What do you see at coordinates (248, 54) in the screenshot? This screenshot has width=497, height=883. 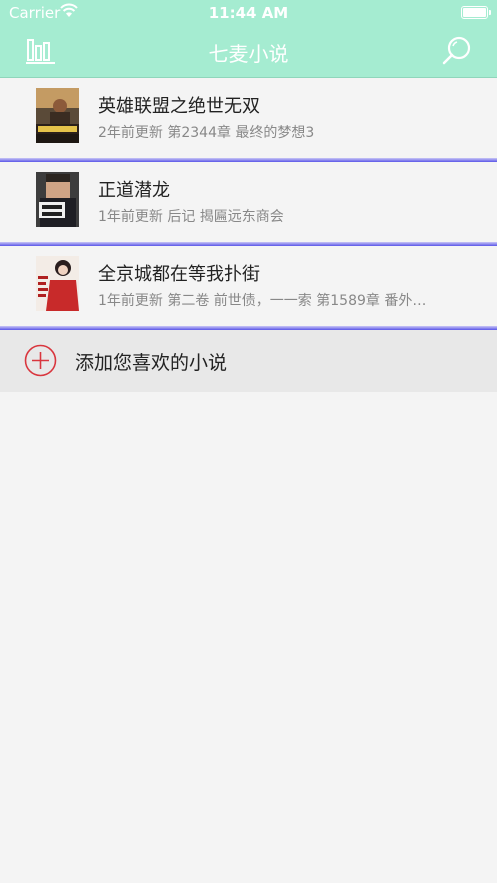 I see `page-title: 七麦小说` at bounding box center [248, 54].